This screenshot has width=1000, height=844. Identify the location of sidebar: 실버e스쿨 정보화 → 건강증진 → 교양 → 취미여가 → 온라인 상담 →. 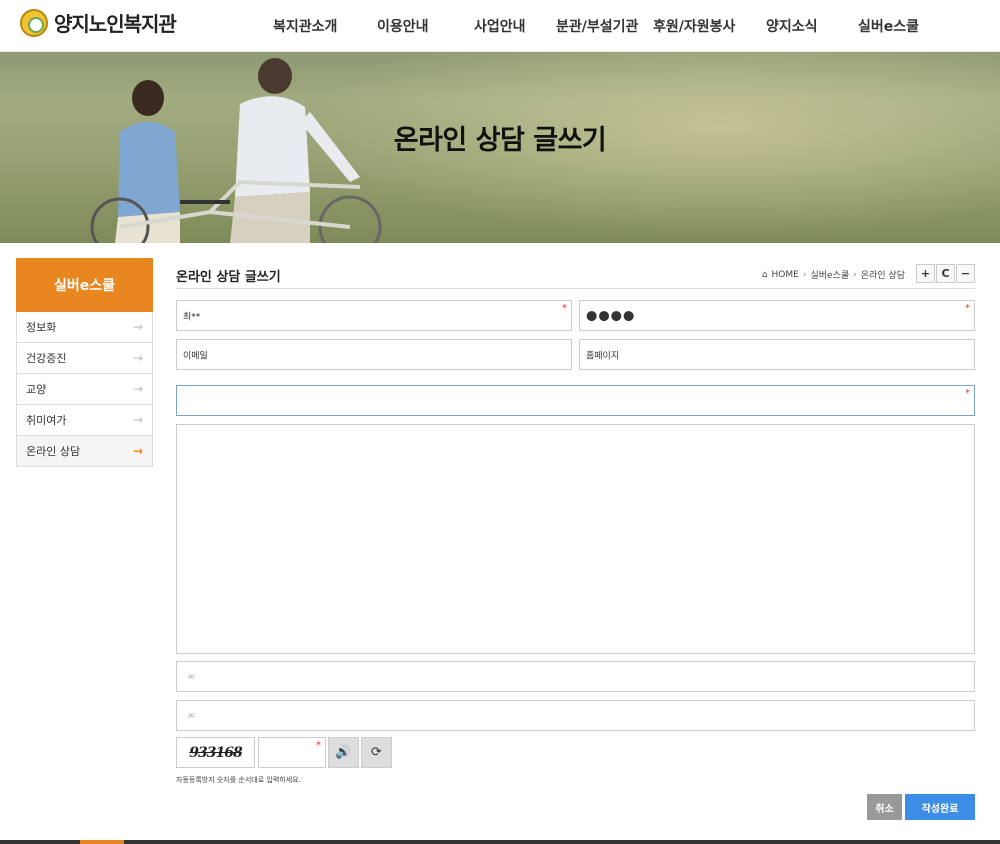
(84, 362).